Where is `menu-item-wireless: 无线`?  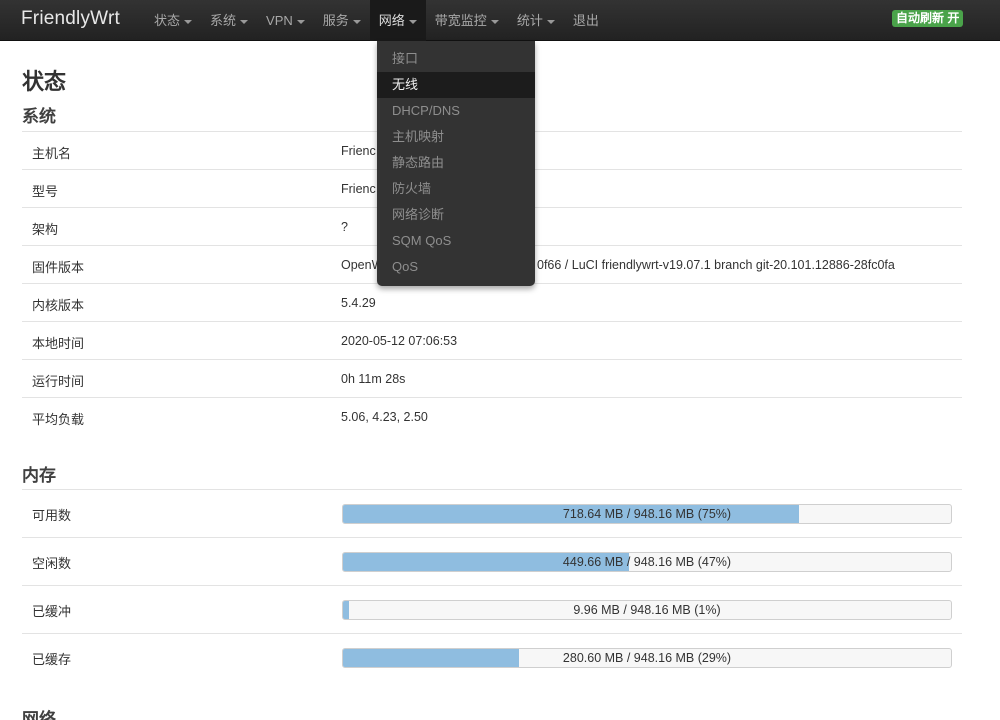
menu-item-wireless: 无线 is located at coordinates (456, 85).